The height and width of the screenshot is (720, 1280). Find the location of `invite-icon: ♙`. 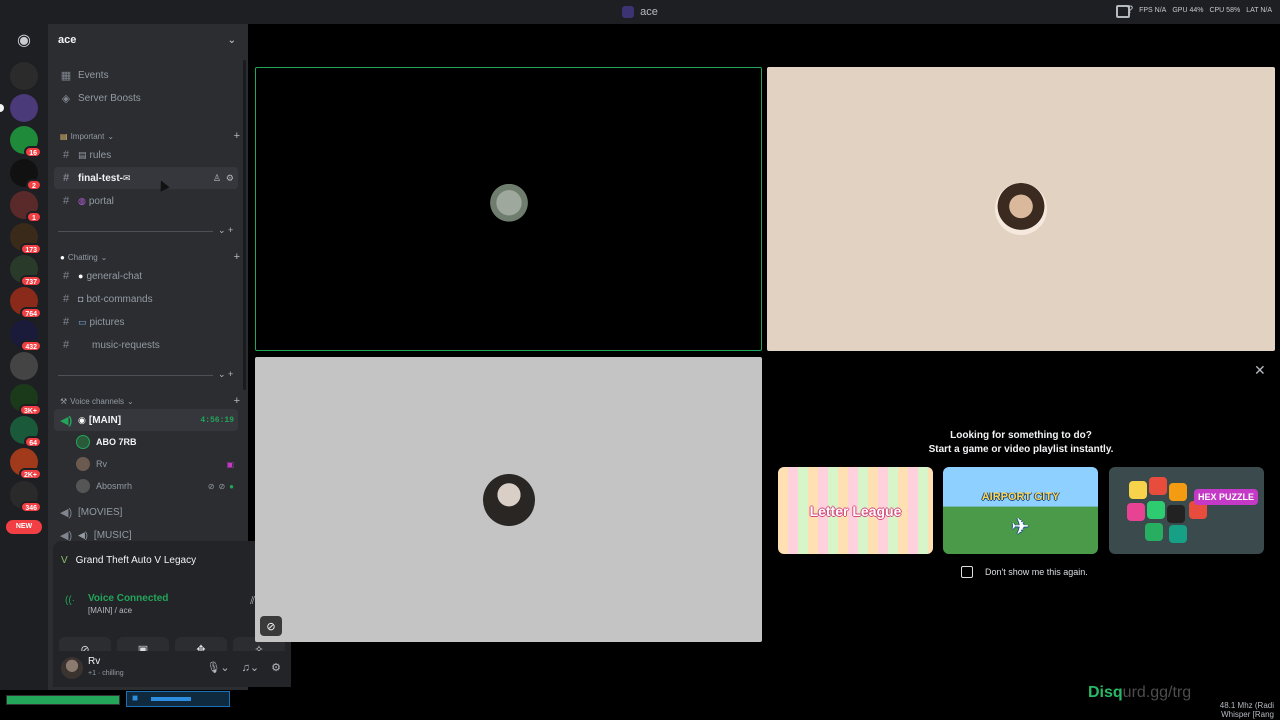

invite-icon: ♙ is located at coordinates (217, 178).